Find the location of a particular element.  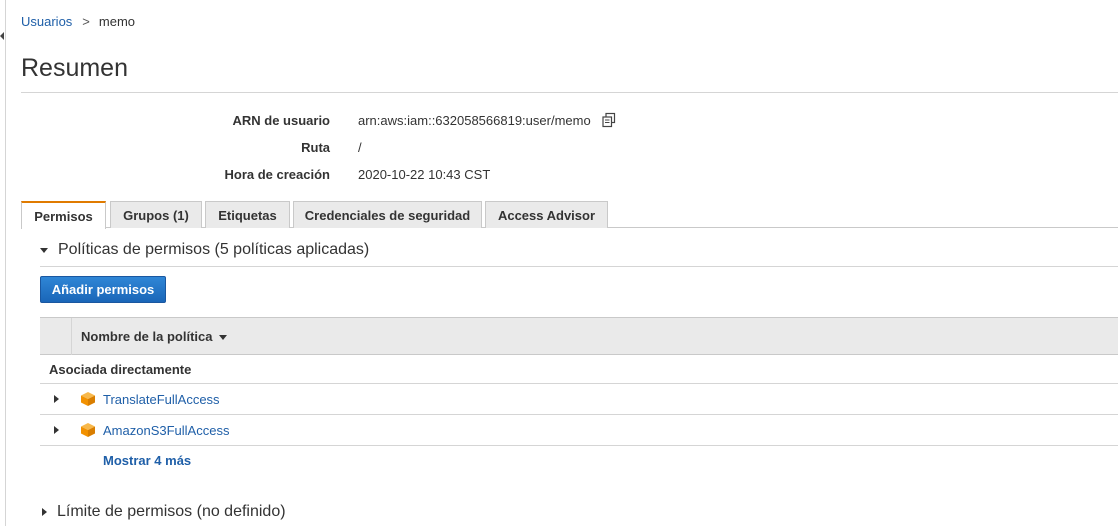

copy-icon is located at coordinates (609, 120).